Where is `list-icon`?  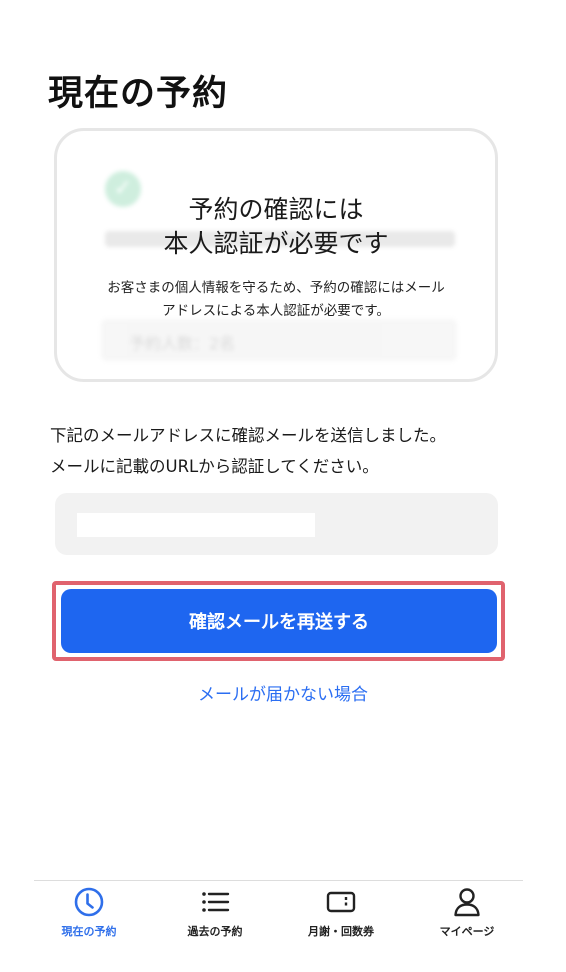 list-icon is located at coordinates (216, 902).